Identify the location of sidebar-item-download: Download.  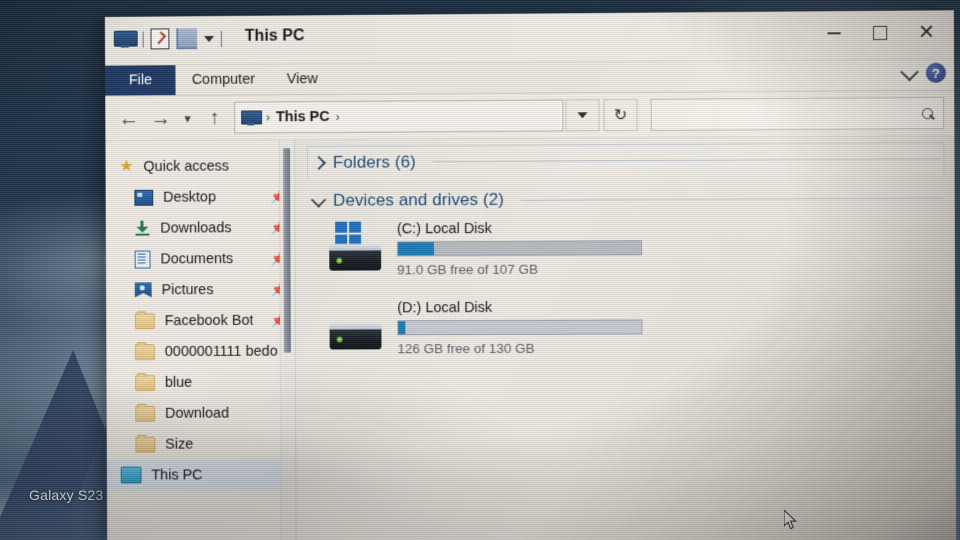
(201, 412).